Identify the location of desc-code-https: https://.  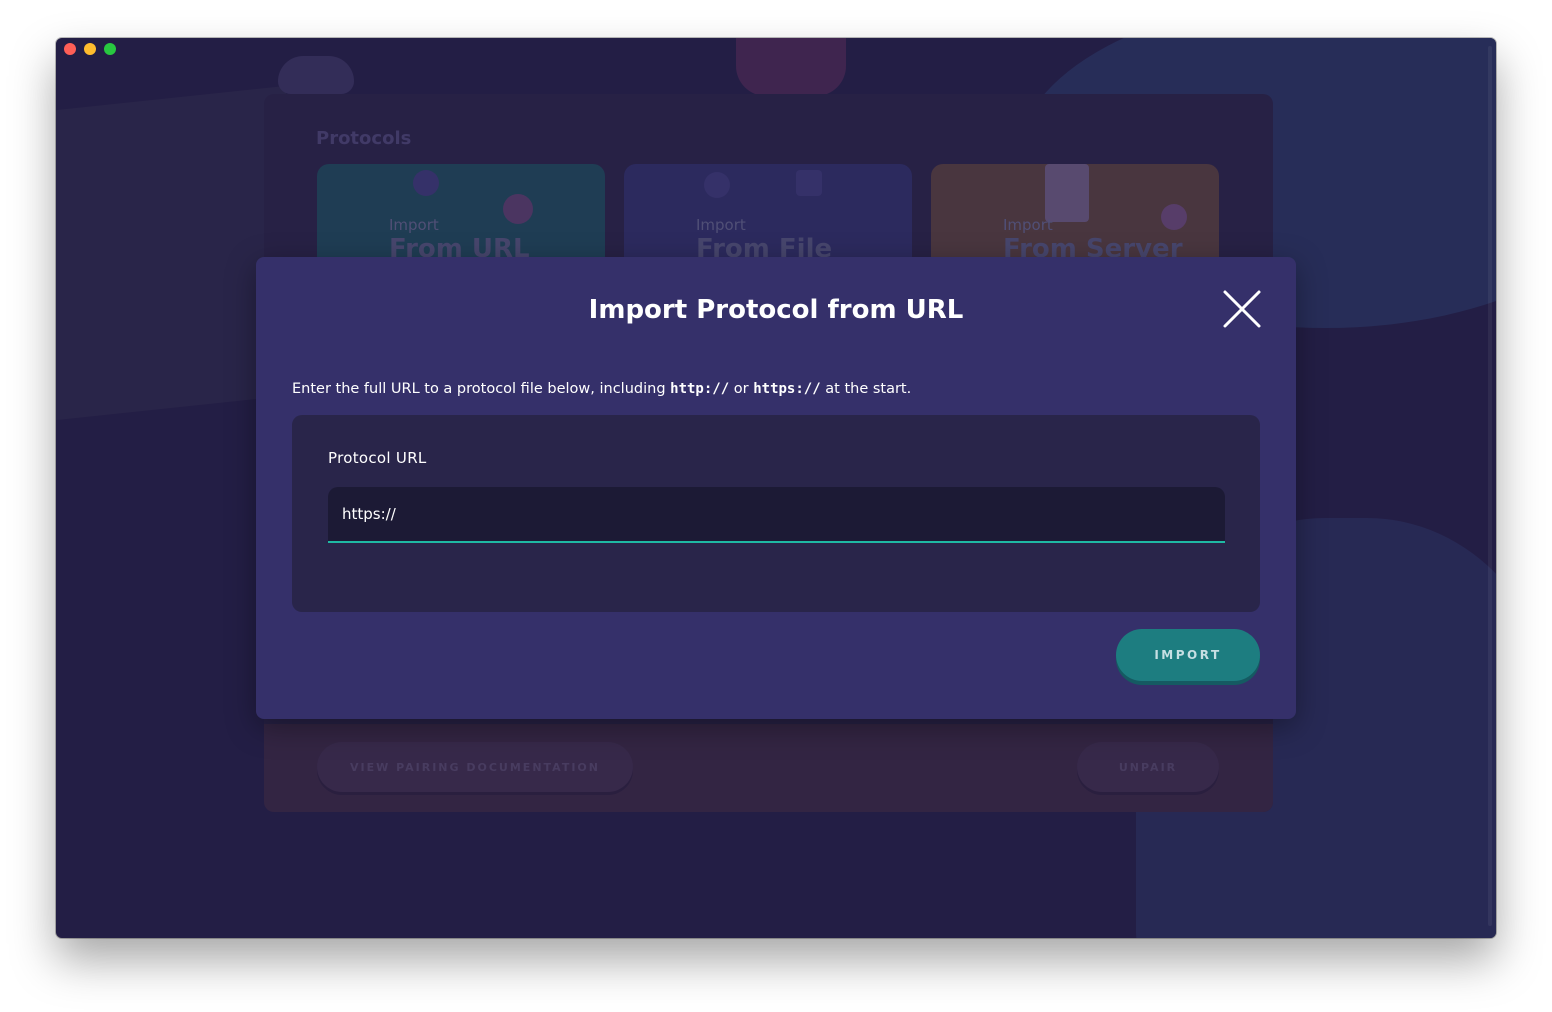
(787, 389).